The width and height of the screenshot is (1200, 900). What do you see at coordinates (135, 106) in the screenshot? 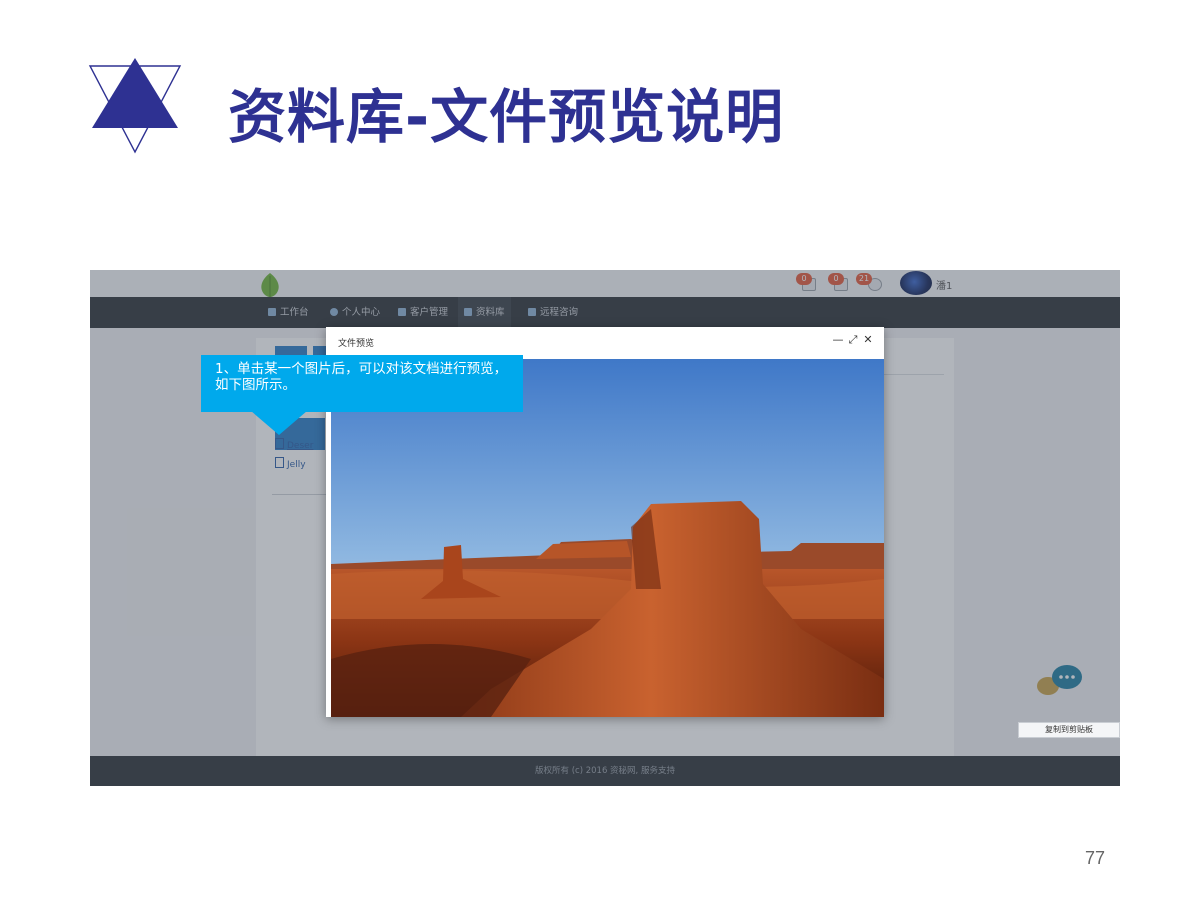
I see `triangle-logo-icon` at bounding box center [135, 106].